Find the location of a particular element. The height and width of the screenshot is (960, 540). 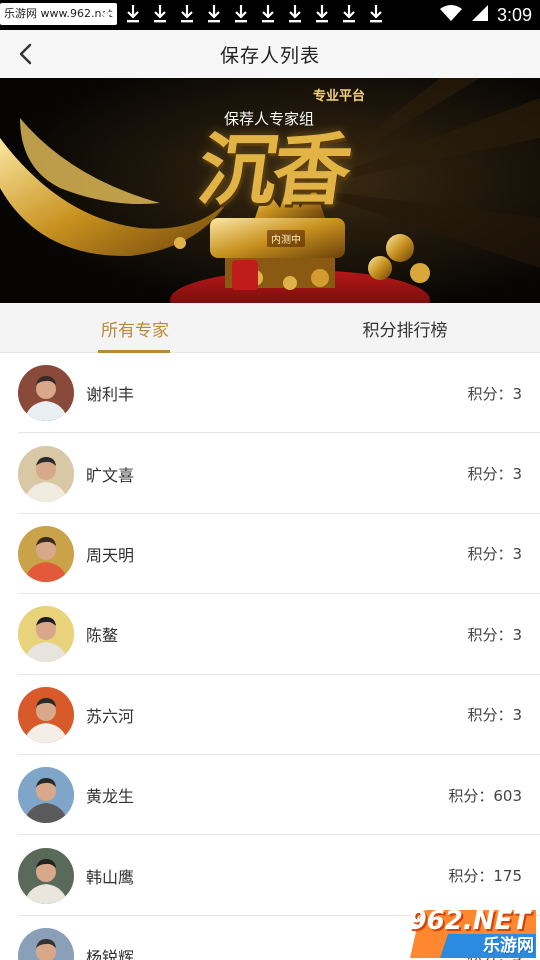

expert-name: 谢利丰 is located at coordinates (110, 395).